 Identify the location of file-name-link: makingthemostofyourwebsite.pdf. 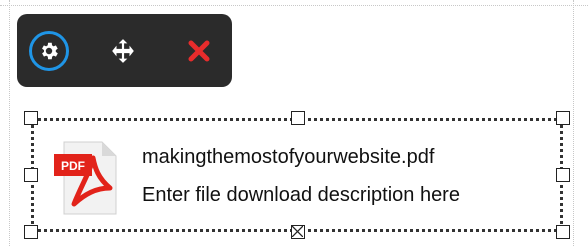
(288, 157).